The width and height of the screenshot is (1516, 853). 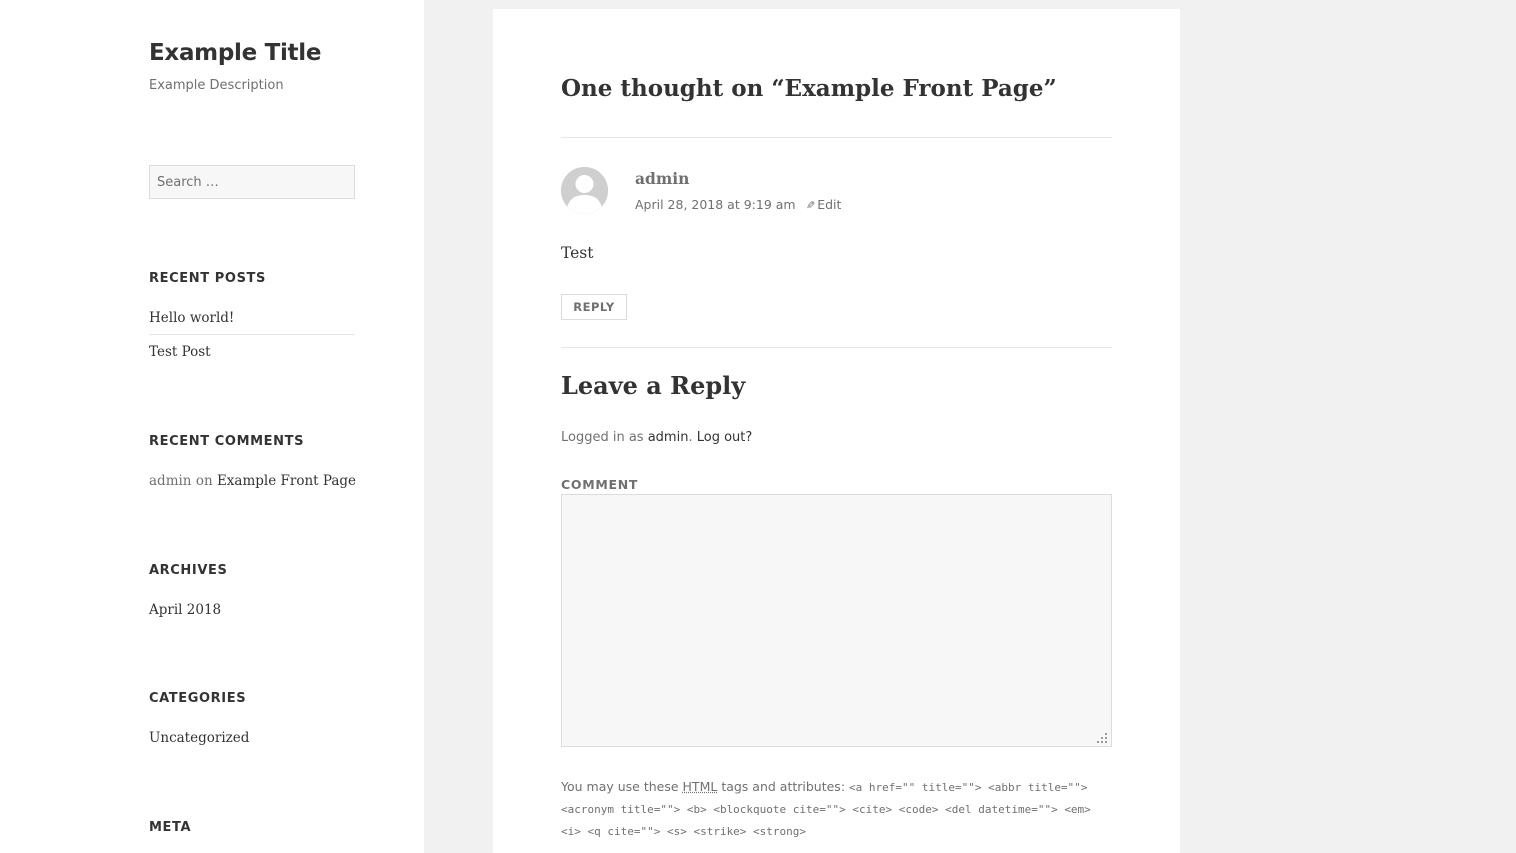 What do you see at coordinates (829, 204) in the screenshot?
I see `edit-label: Edit` at bounding box center [829, 204].